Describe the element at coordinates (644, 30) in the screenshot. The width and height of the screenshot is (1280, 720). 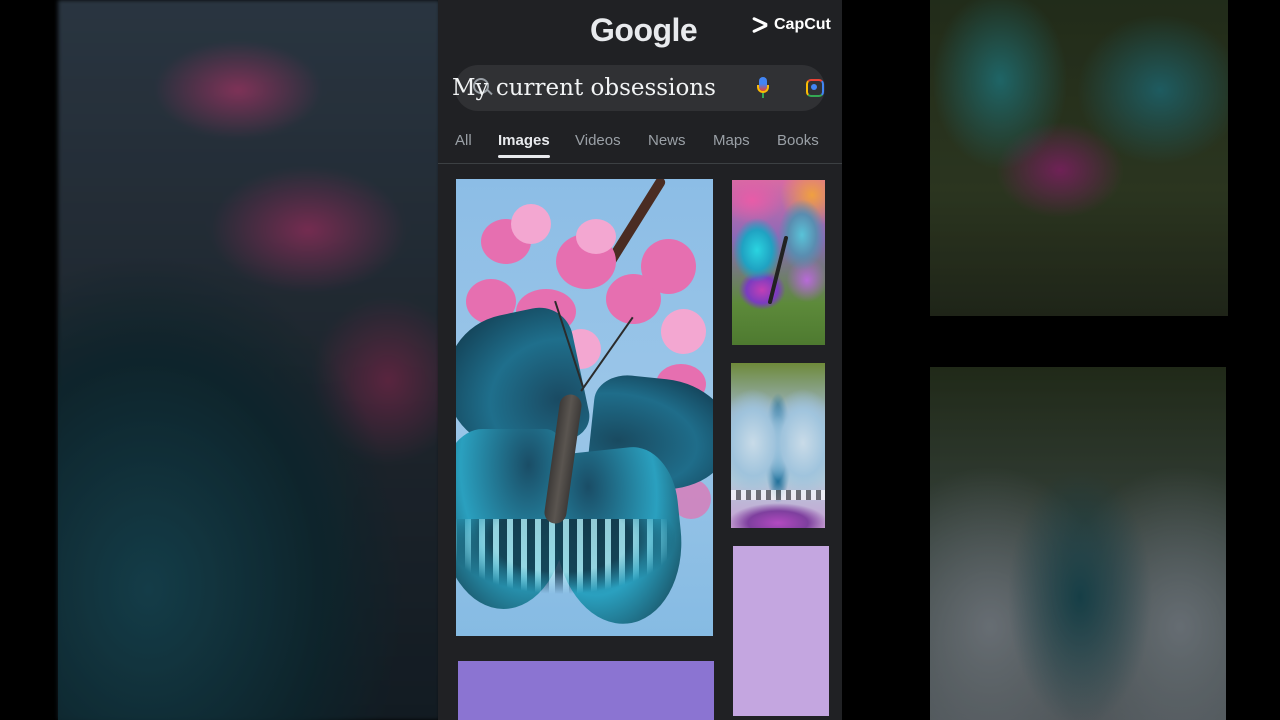
I see `google-logo: Google` at that location.